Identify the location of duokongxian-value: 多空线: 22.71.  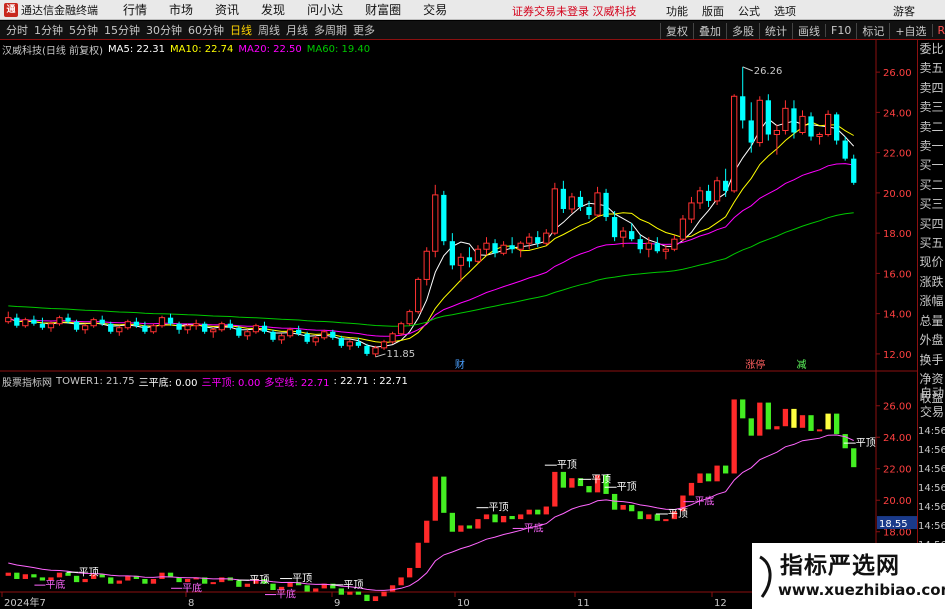
(297, 383).